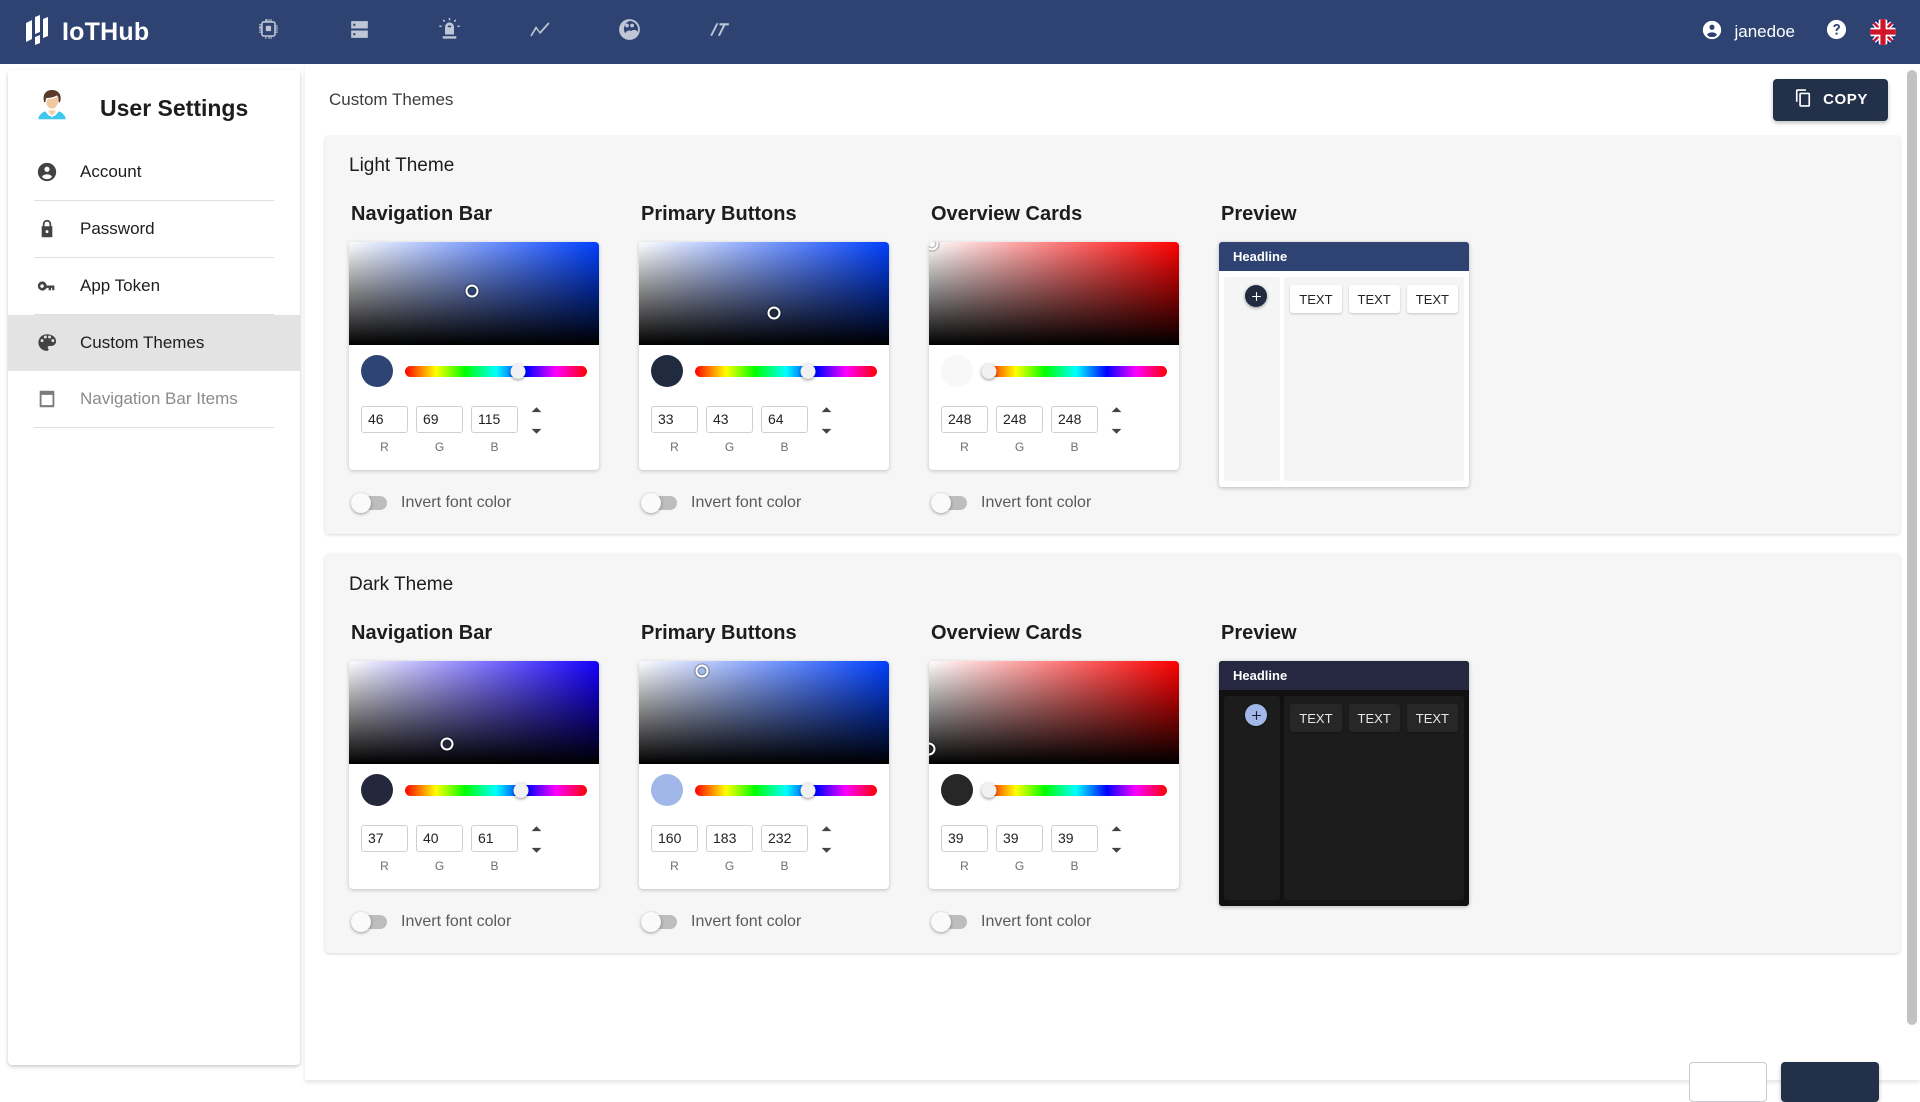 This screenshot has height=1102, width=1920. Describe the element at coordinates (84, 32) in the screenshot. I see `brand-logo-group: IoTHub` at that location.